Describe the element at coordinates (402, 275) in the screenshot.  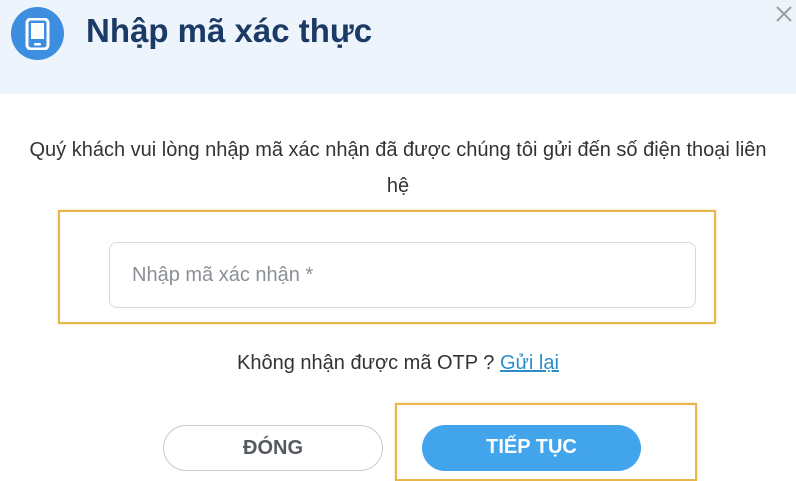
I see `otp-input` at that location.